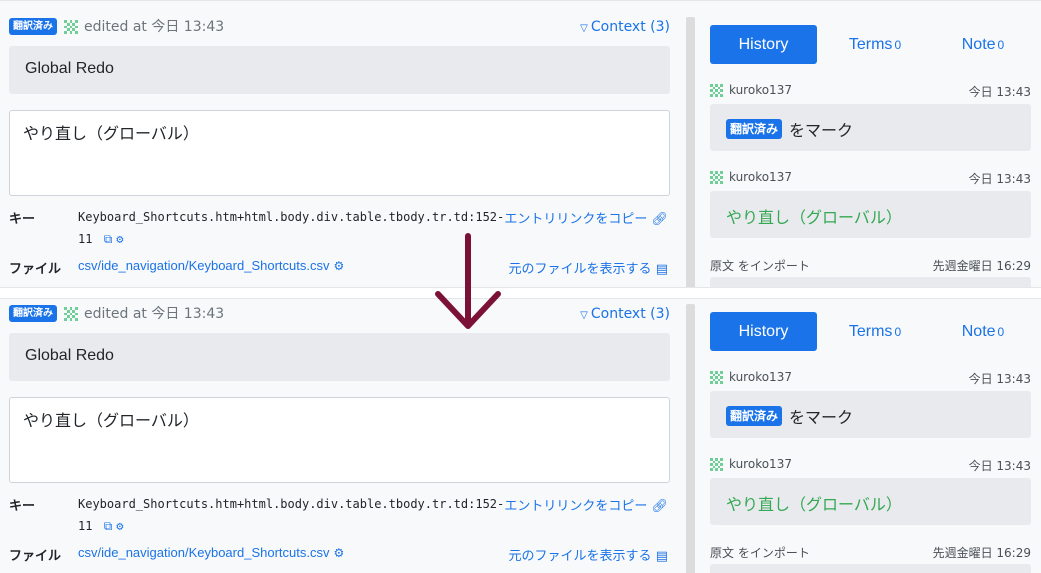 This screenshot has width=1041, height=573. I want to click on sidebar-tabs: History Terms 0 Note 0, so click(870, 44).